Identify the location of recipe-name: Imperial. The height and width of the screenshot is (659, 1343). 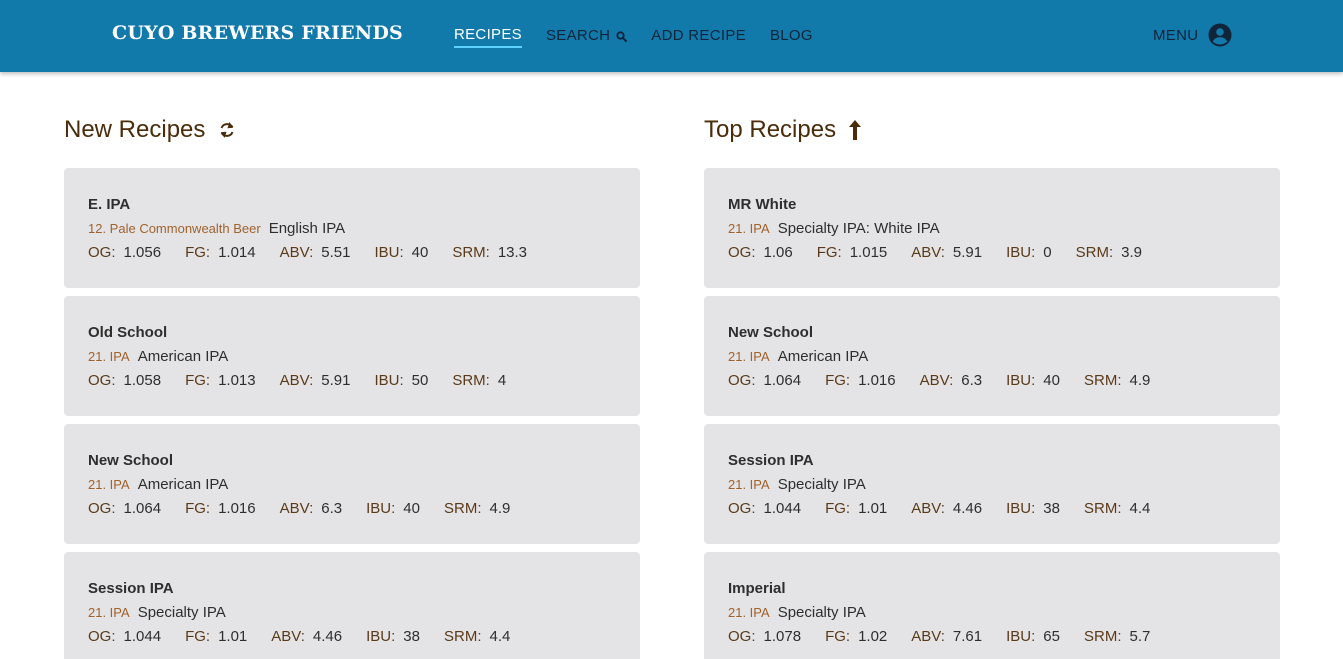
(757, 588).